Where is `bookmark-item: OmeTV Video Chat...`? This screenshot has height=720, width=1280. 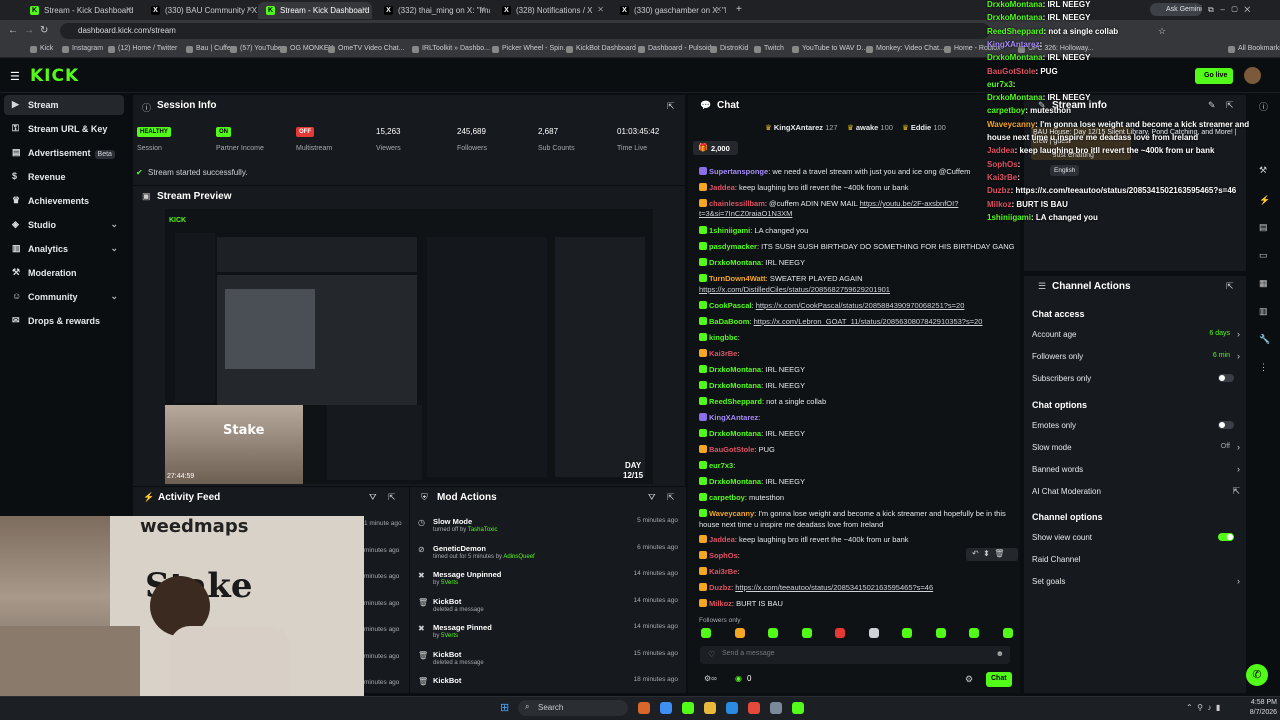 bookmark-item: OmeTV Video Chat... is located at coordinates (366, 49).